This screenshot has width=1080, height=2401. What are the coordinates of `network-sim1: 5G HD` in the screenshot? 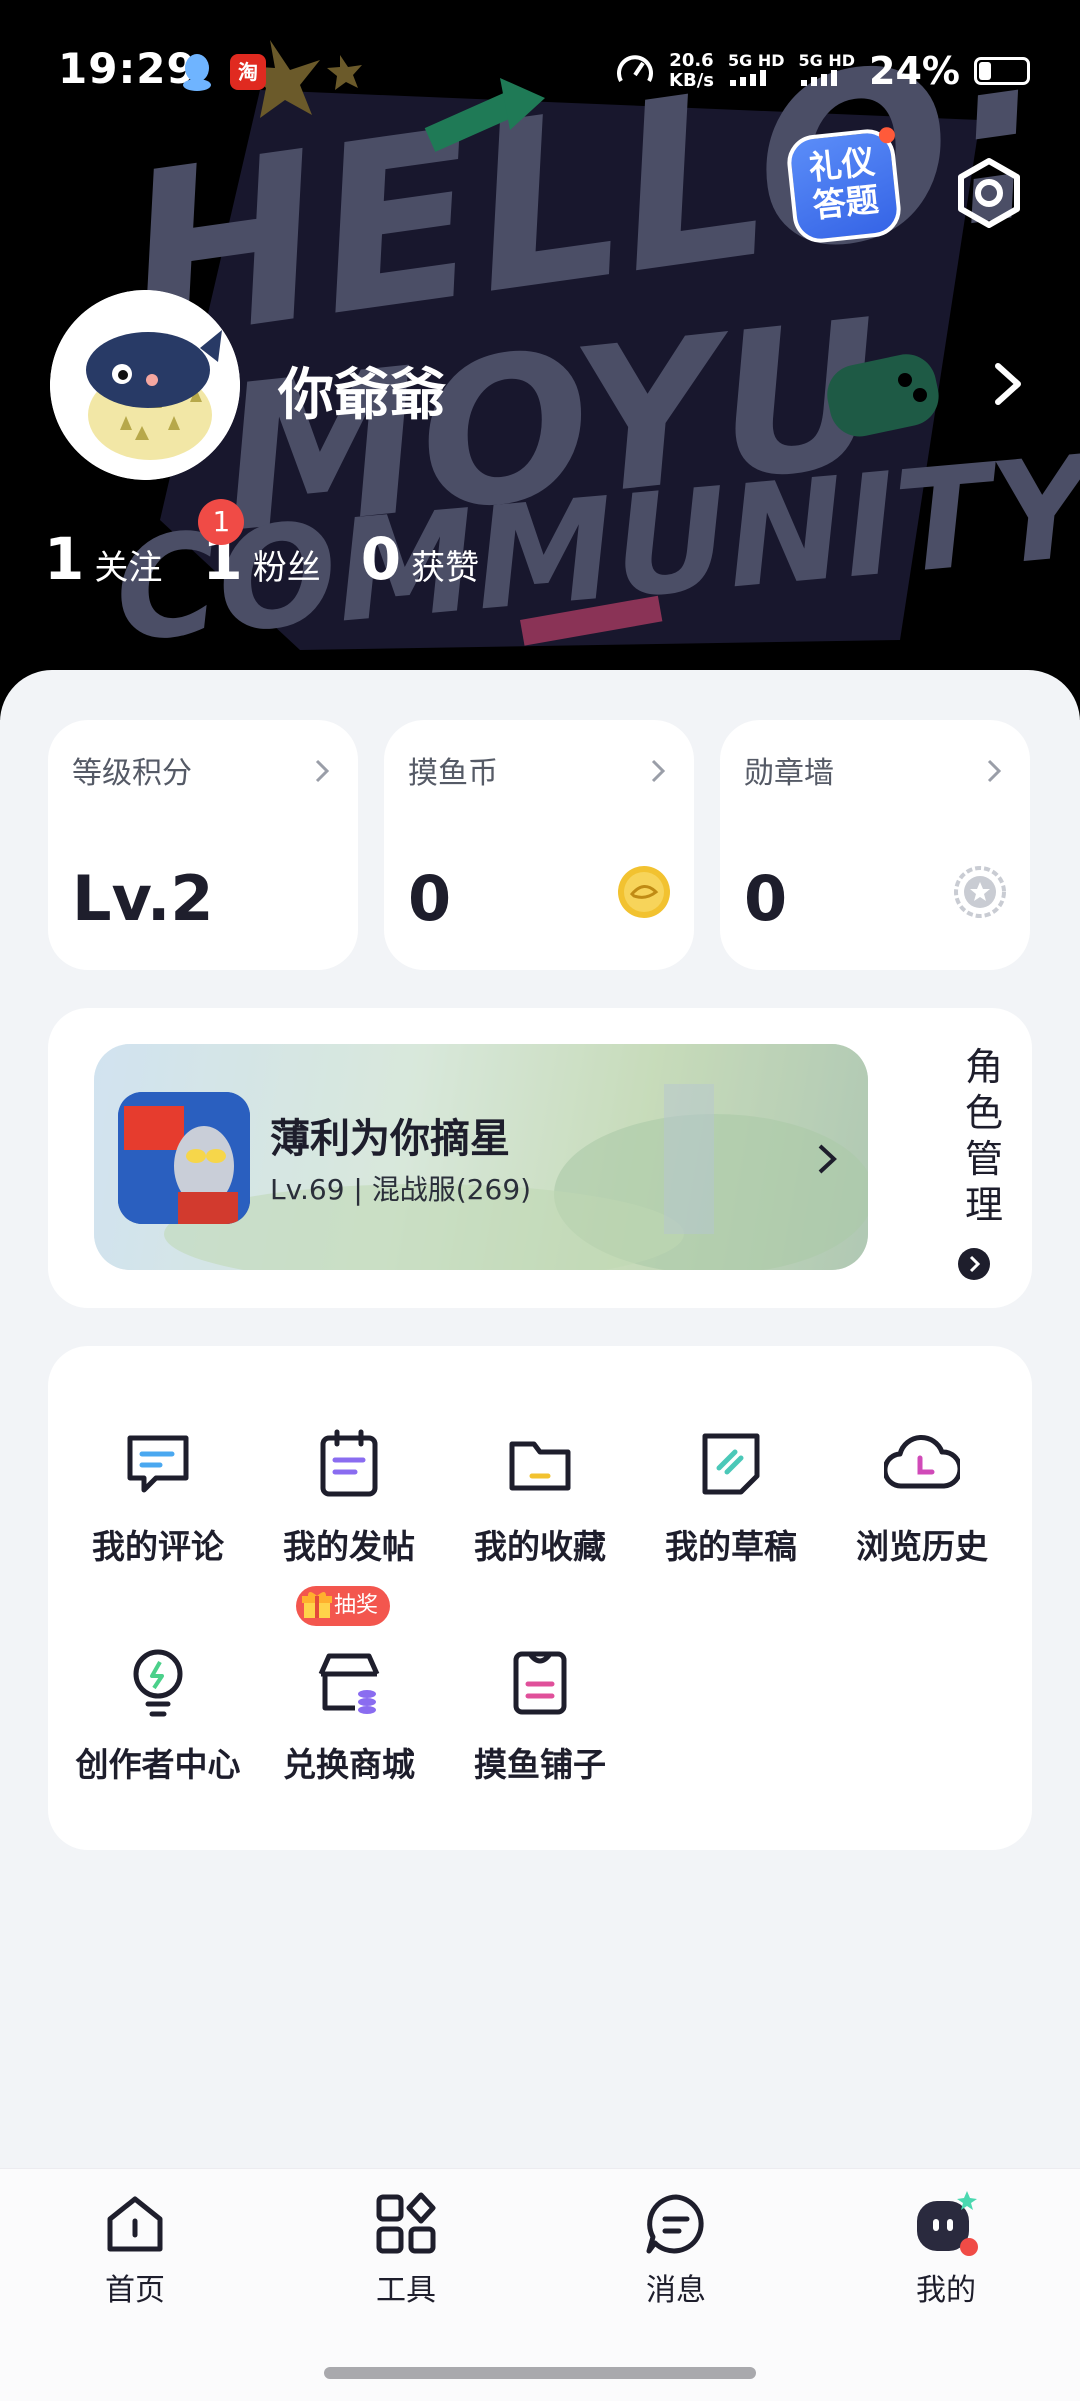 It's located at (756, 71).